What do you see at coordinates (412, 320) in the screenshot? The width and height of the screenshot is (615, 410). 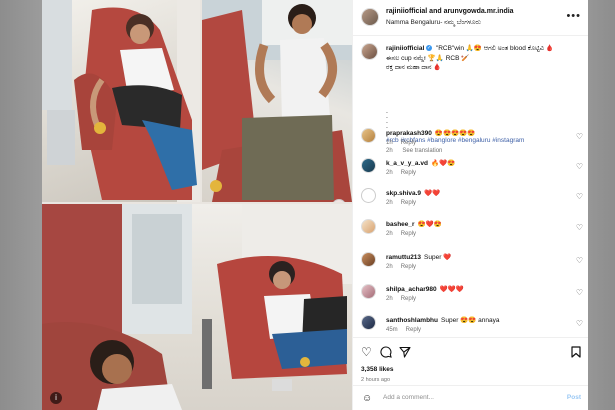 I see `comment-username: santhoshlambhu` at bounding box center [412, 320].